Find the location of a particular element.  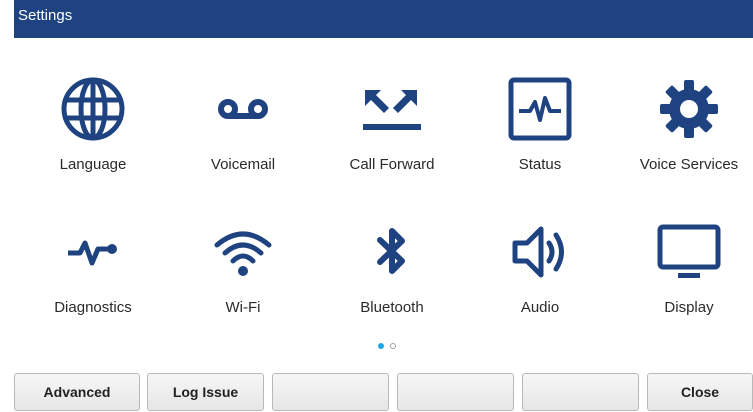

tile-label: Voice Services is located at coordinates (689, 164).